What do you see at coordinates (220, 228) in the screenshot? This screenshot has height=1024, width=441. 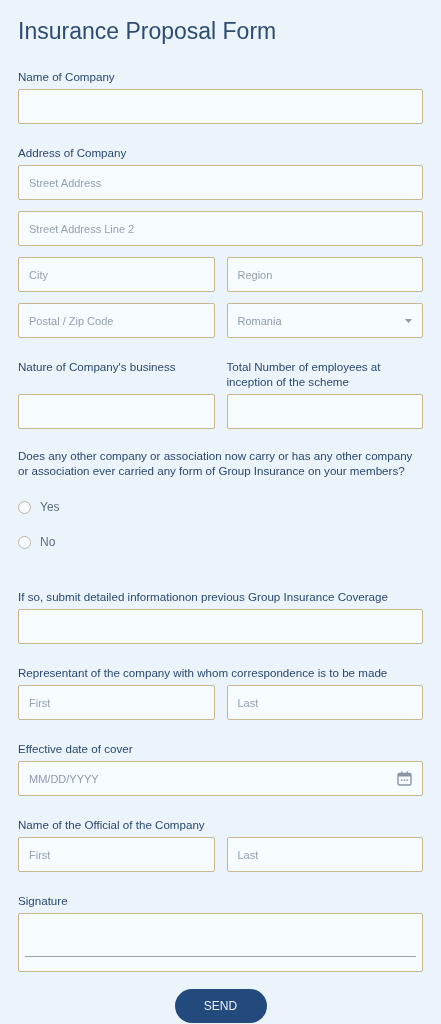 I see `text-field: Street Address Line 2` at bounding box center [220, 228].